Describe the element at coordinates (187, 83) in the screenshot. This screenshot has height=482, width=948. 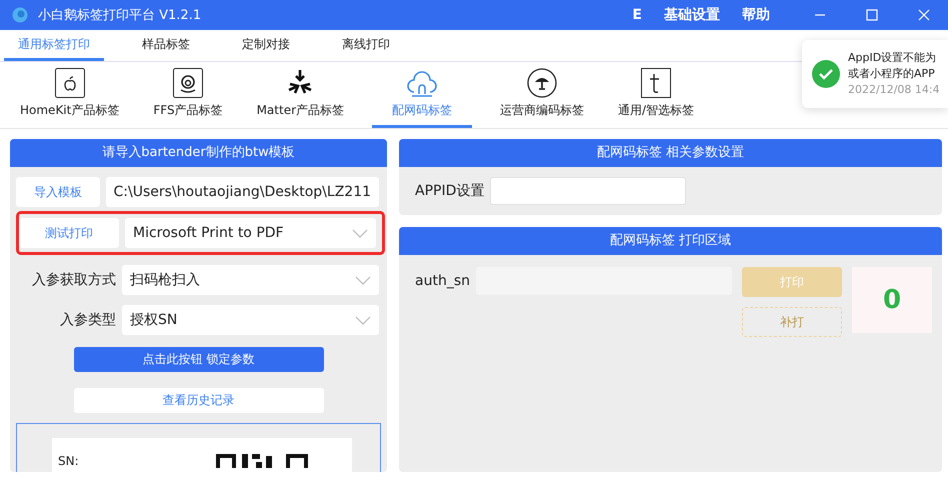
I see `amazon-a-icon` at that location.